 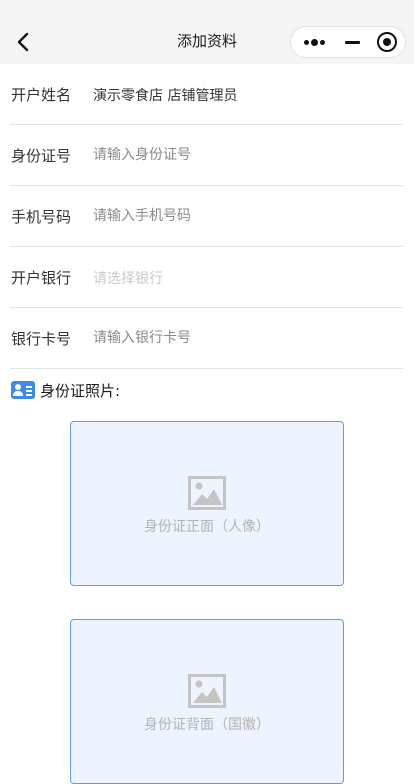 I want to click on card-label: 银行卡号, so click(x=41, y=339).